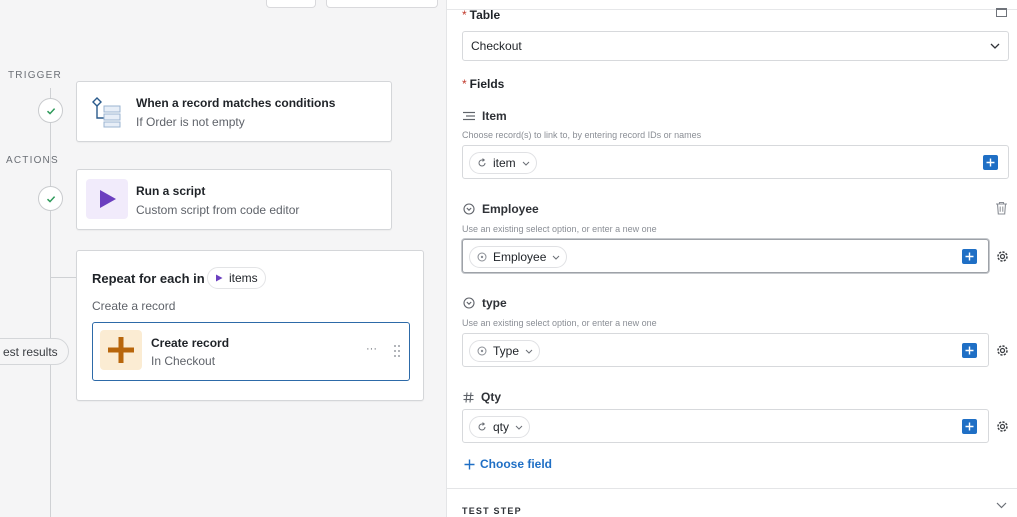  What do you see at coordinates (190, 122) in the screenshot?
I see `trigger-subtitle: If Order is not empty` at bounding box center [190, 122].